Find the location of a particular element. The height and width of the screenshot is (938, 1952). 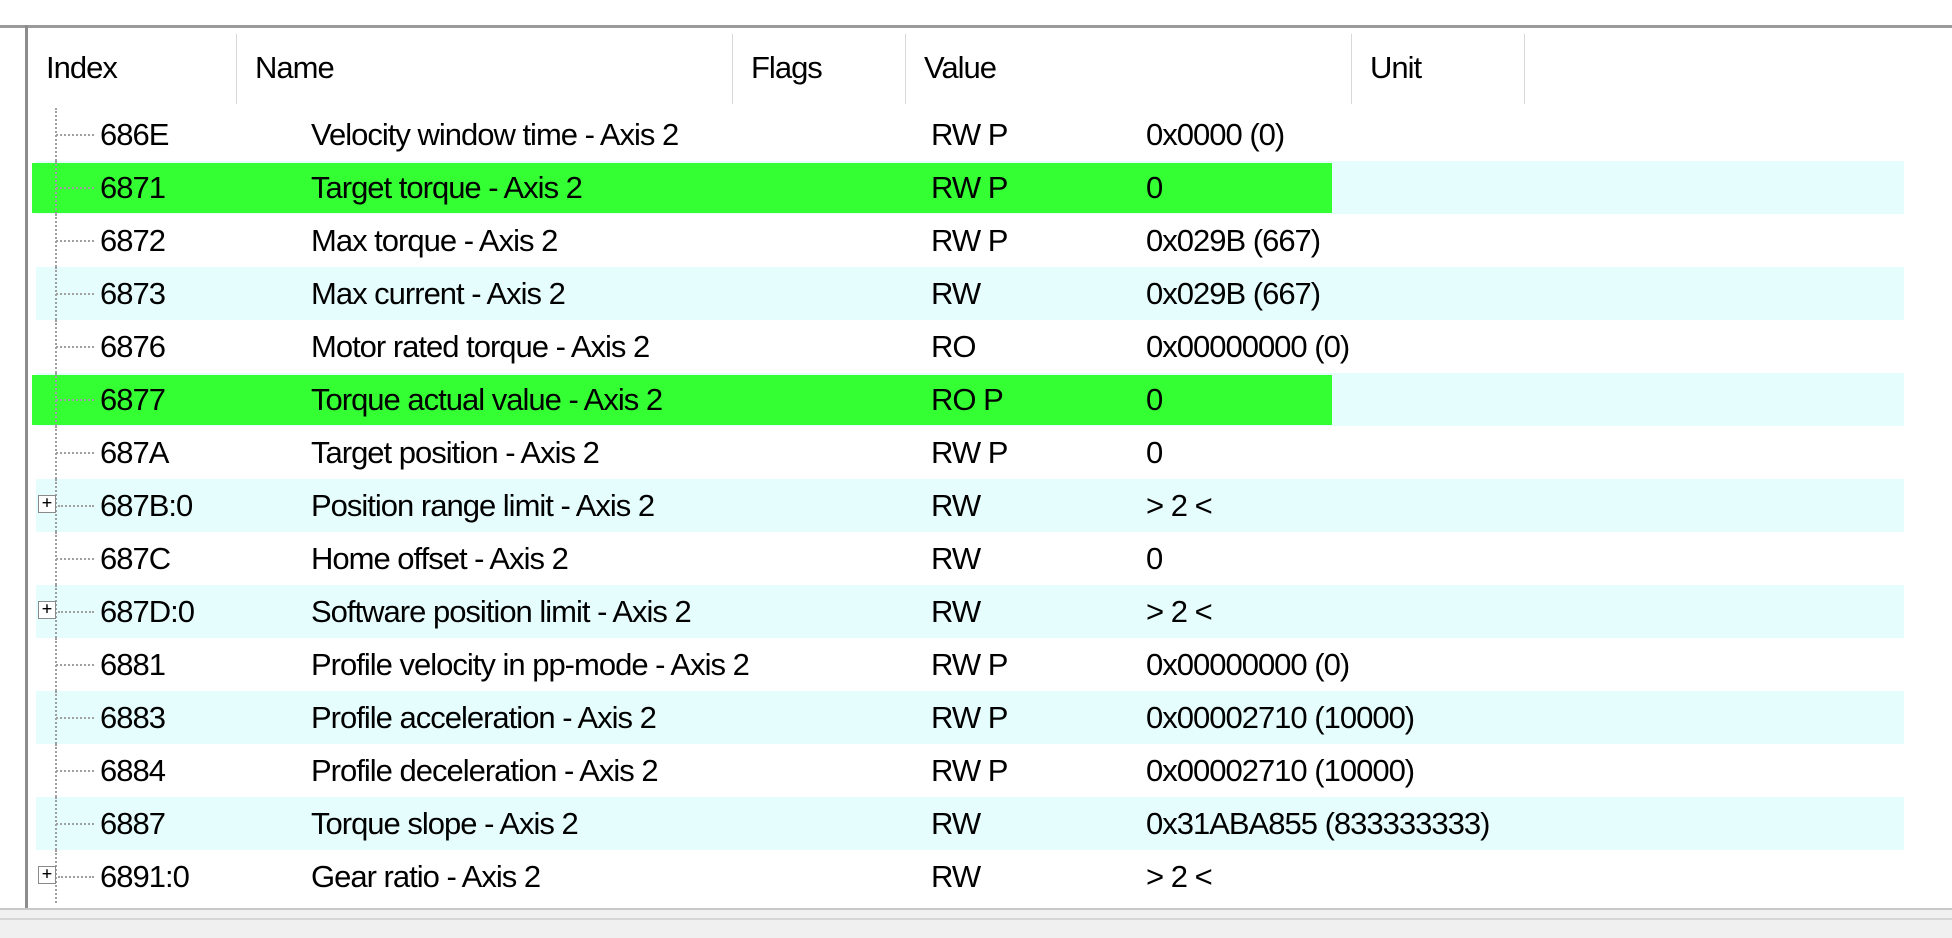

cell-name: Torque slope - Axis 2 is located at coordinates (445, 823).